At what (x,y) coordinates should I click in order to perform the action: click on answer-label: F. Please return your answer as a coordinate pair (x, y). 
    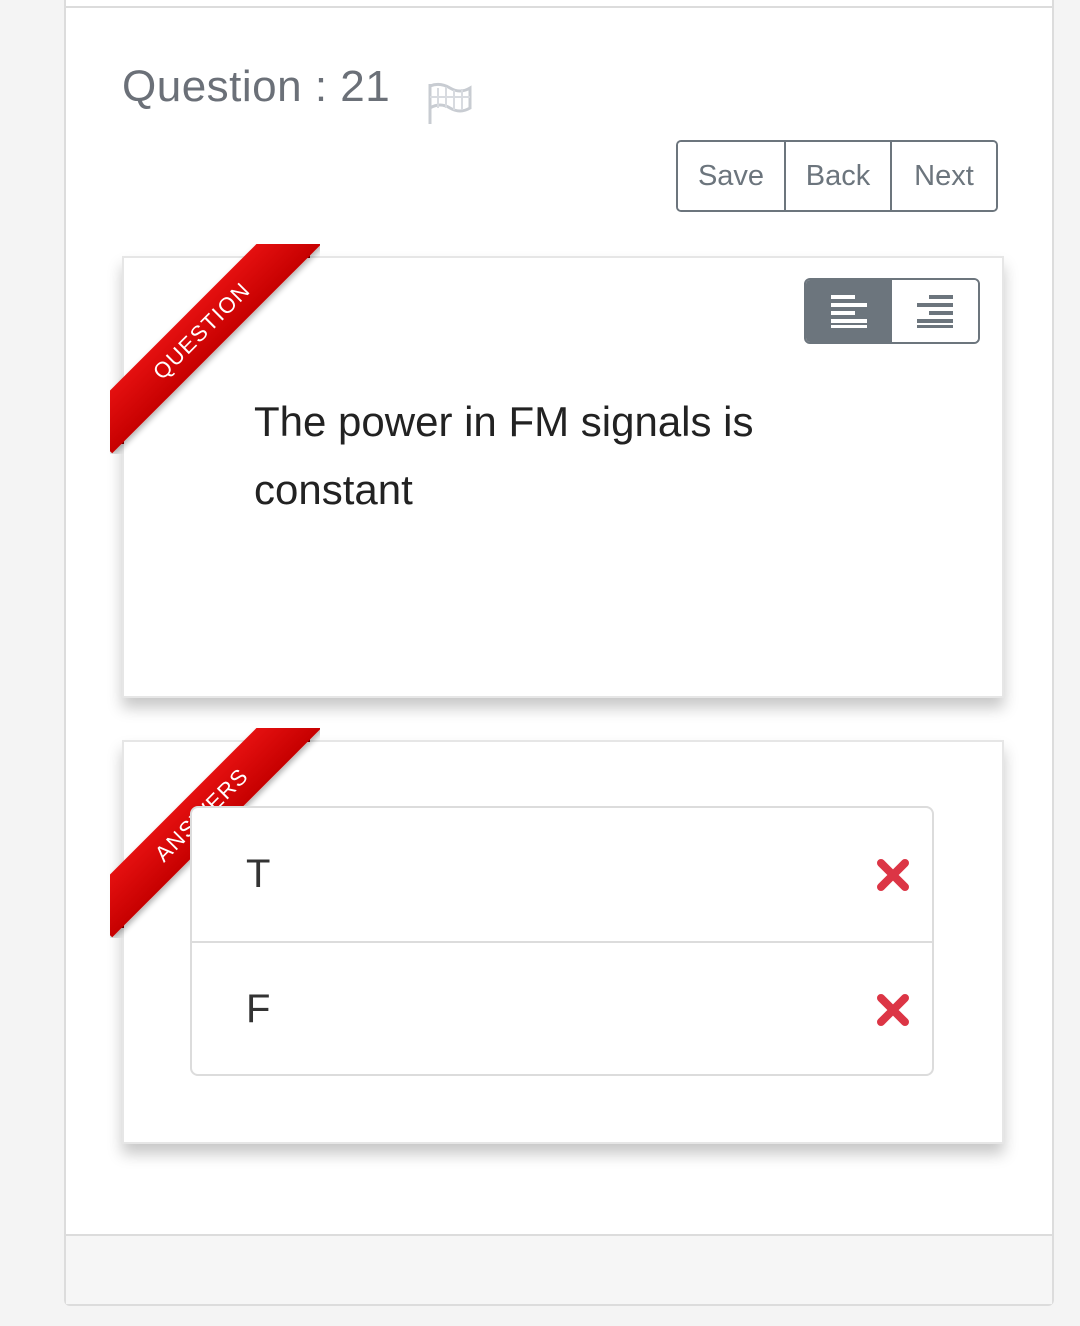
    Looking at the image, I should click on (258, 1009).